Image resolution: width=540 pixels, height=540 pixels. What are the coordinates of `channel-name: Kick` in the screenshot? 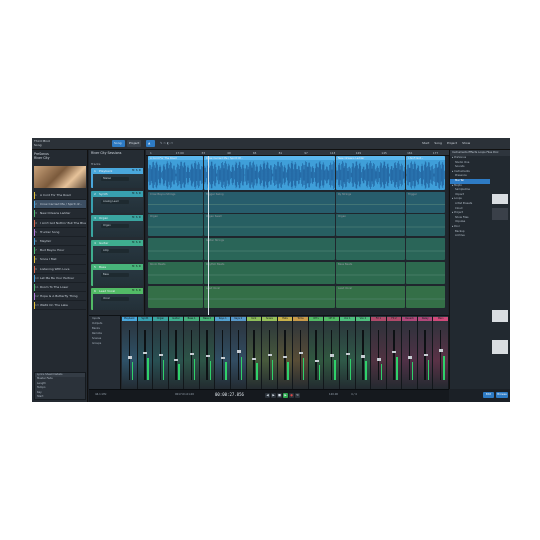 It's located at (254, 319).